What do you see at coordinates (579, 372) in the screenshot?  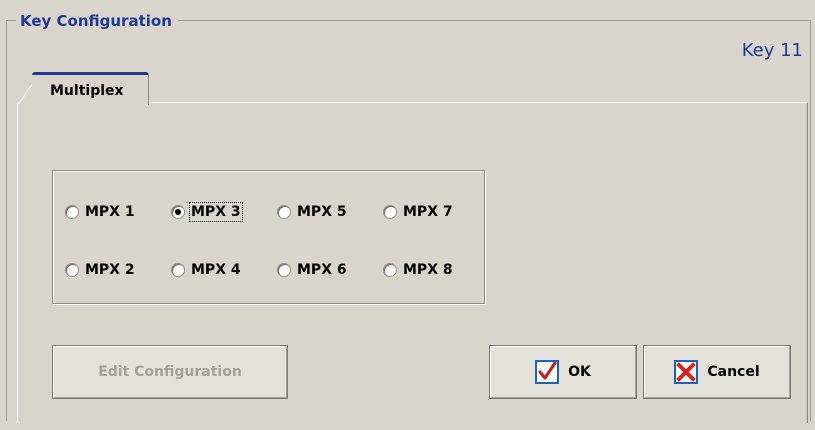 I see `ok-label: OK` at bounding box center [579, 372].